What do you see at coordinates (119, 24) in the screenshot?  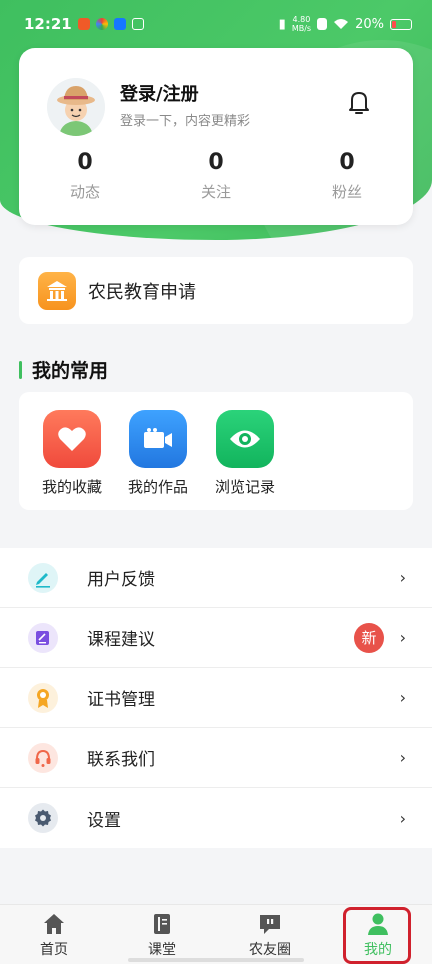 I see `alipay-icon` at bounding box center [119, 24].